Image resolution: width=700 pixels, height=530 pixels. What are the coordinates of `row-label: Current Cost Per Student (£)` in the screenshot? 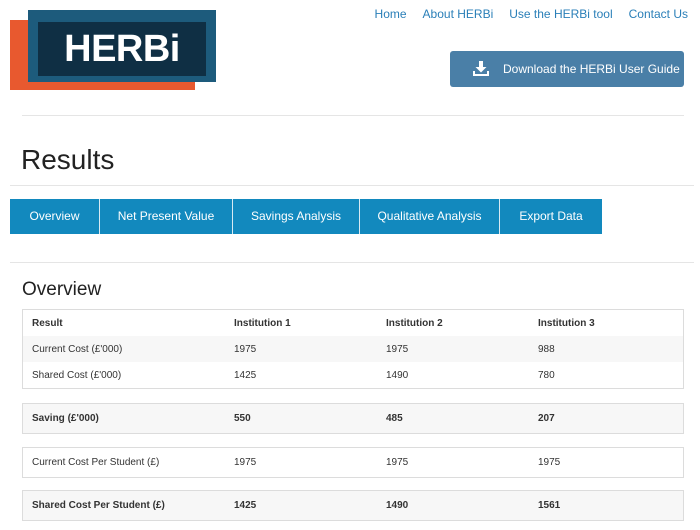 It's located at (96, 462).